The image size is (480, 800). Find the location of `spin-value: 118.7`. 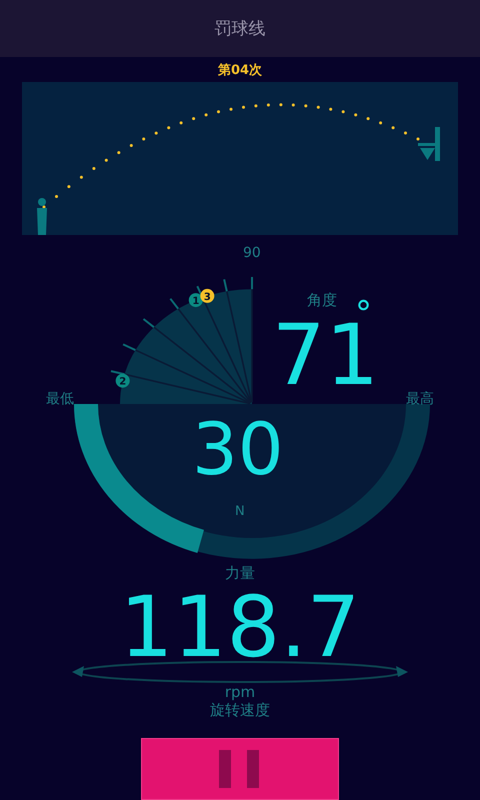

spin-value: 118.7 is located at coordinates (240, 627).